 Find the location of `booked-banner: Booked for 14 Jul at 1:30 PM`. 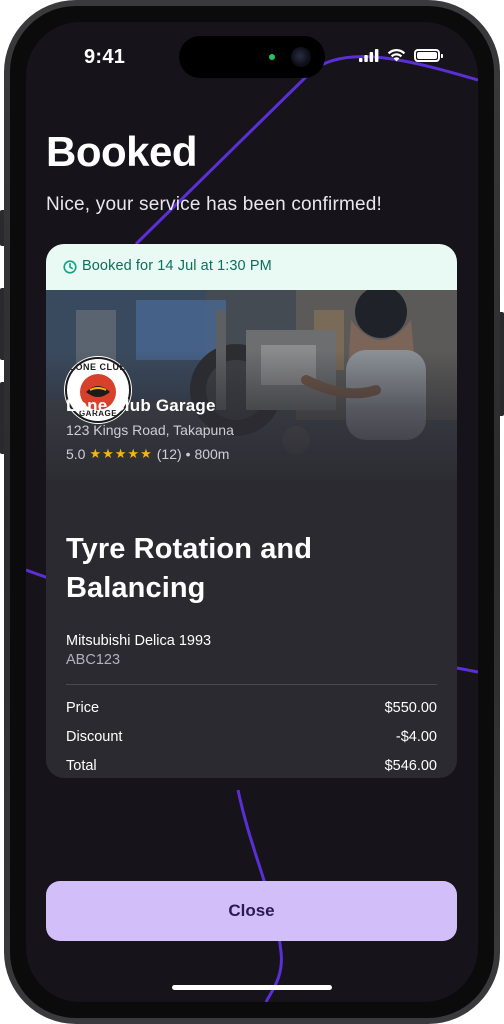

booked-banner: Booked for 14 Jul at 1:30 PM is located at coordinates (251, 267).